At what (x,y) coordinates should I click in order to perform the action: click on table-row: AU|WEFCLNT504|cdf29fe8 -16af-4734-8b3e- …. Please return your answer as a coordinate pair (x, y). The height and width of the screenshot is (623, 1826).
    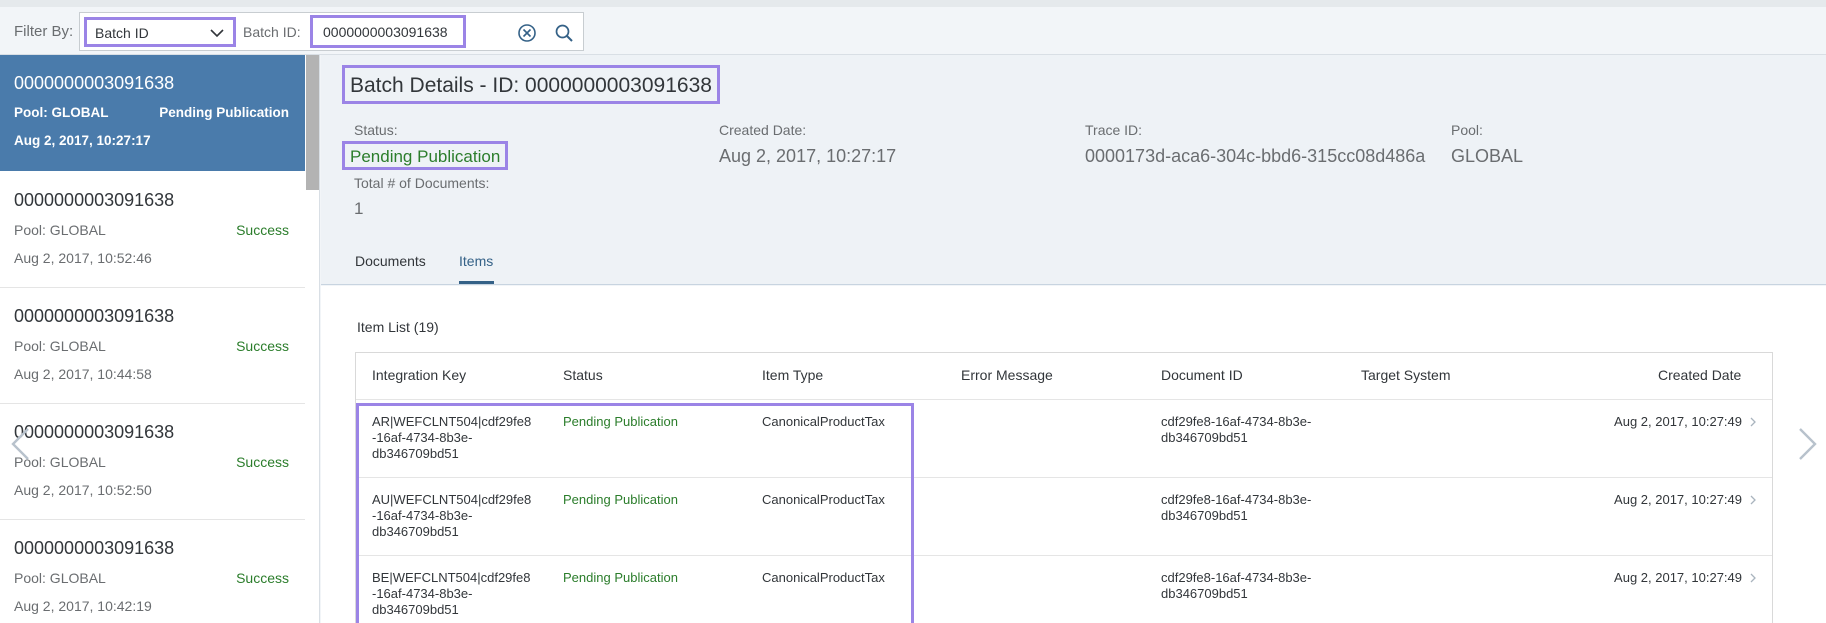
    Looking at the image, I should click on (1064, 516).